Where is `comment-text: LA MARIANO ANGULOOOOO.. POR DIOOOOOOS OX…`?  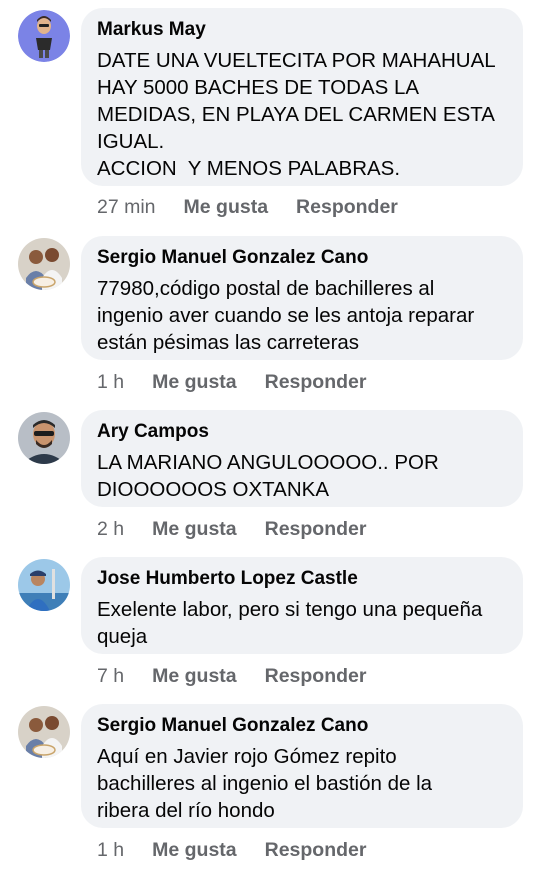 comment-text: LA MARIANO ANGULOOOOO.. POR DIOOOOOOS OX… is located at coordinates (268, 476).